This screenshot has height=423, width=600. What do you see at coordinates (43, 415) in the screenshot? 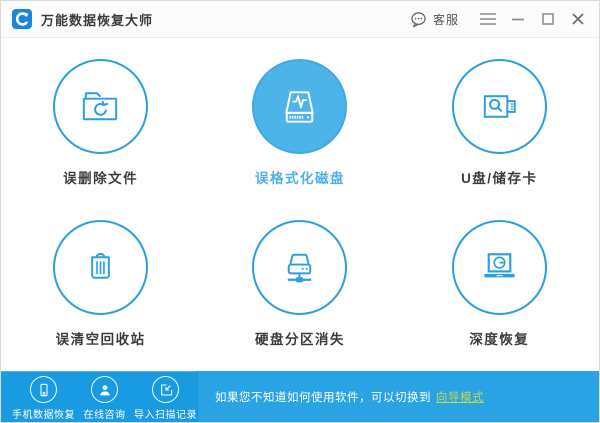
I see `action-label: 手机数据恢复` at bounding box center [43, 415].